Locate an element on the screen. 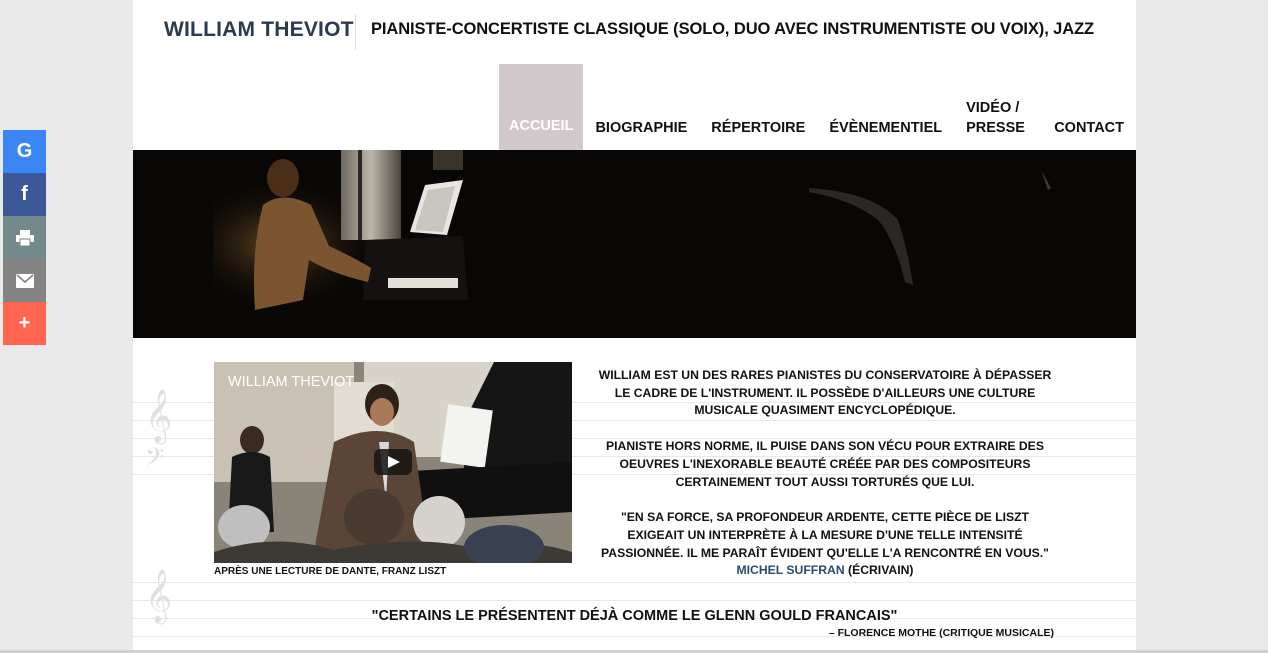 This screenshot has height=653, width=1268. facebook-icon: f is located at coordinates (24, 194).